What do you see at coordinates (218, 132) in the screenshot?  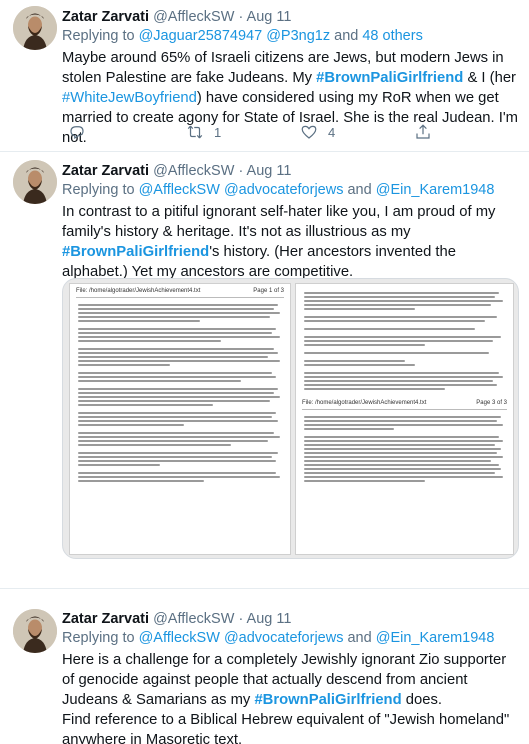 I see `retweet-count: 1` at bounding box center [218, 132].